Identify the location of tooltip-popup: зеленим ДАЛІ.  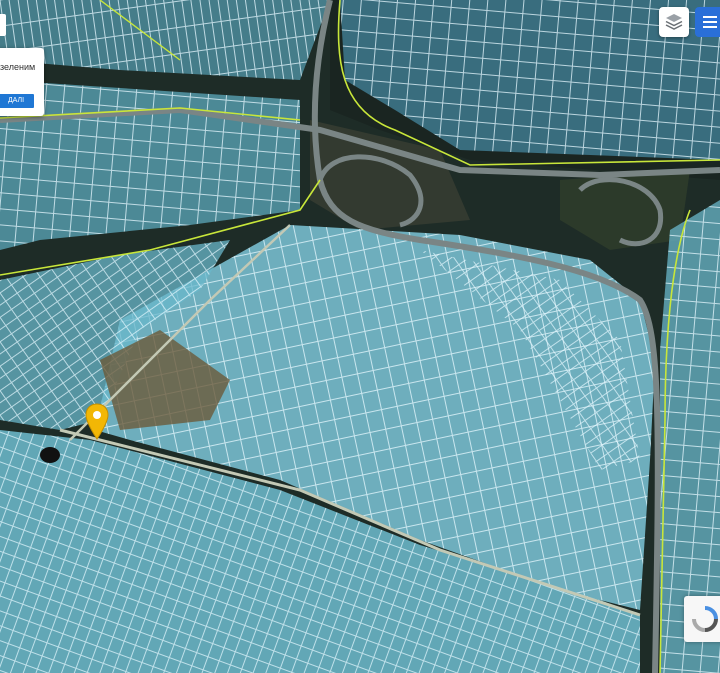
(22, 82).